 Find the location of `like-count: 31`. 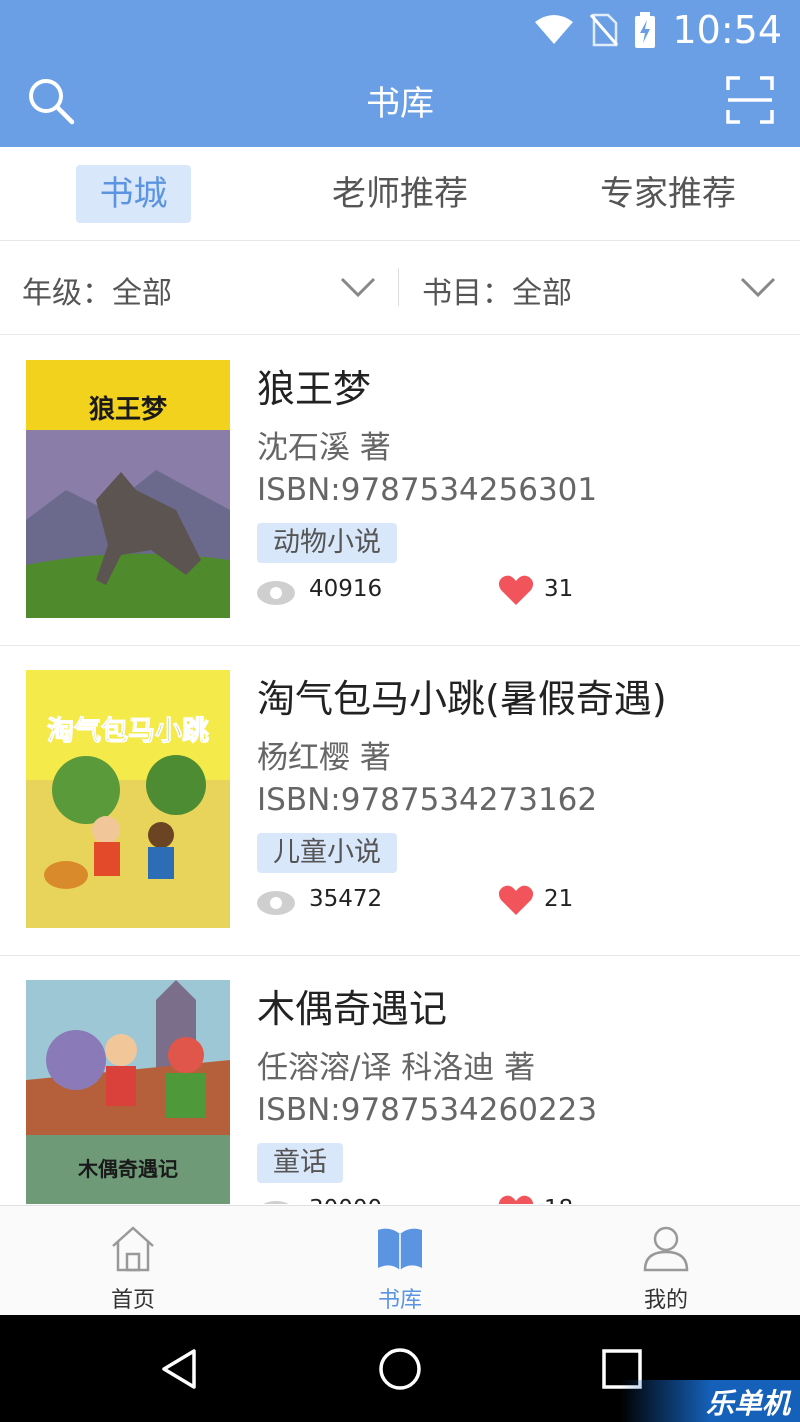

like-count: 31 is located at coordinates (559, 589).